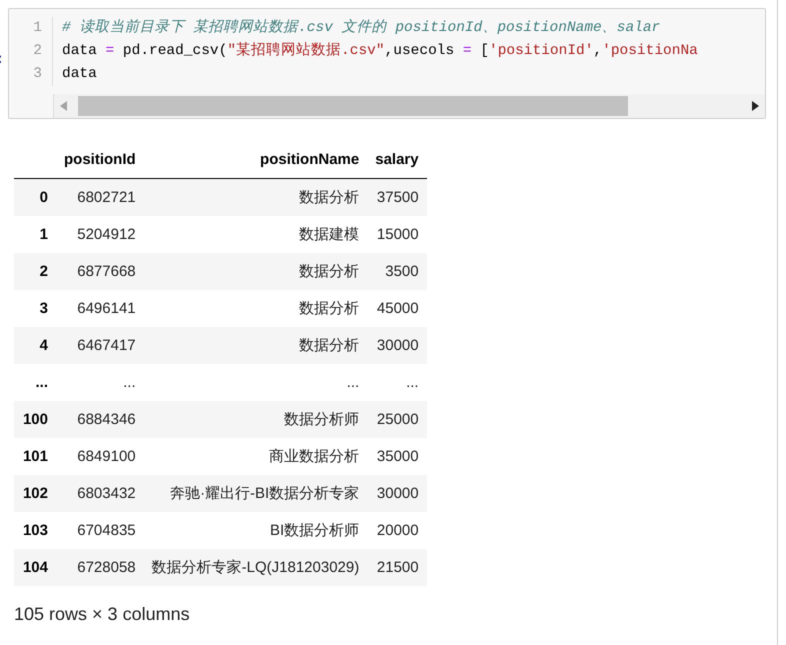 The height and width of the screenshot is (645, 786). I want to click on row-index: 100, so click(35, 419).